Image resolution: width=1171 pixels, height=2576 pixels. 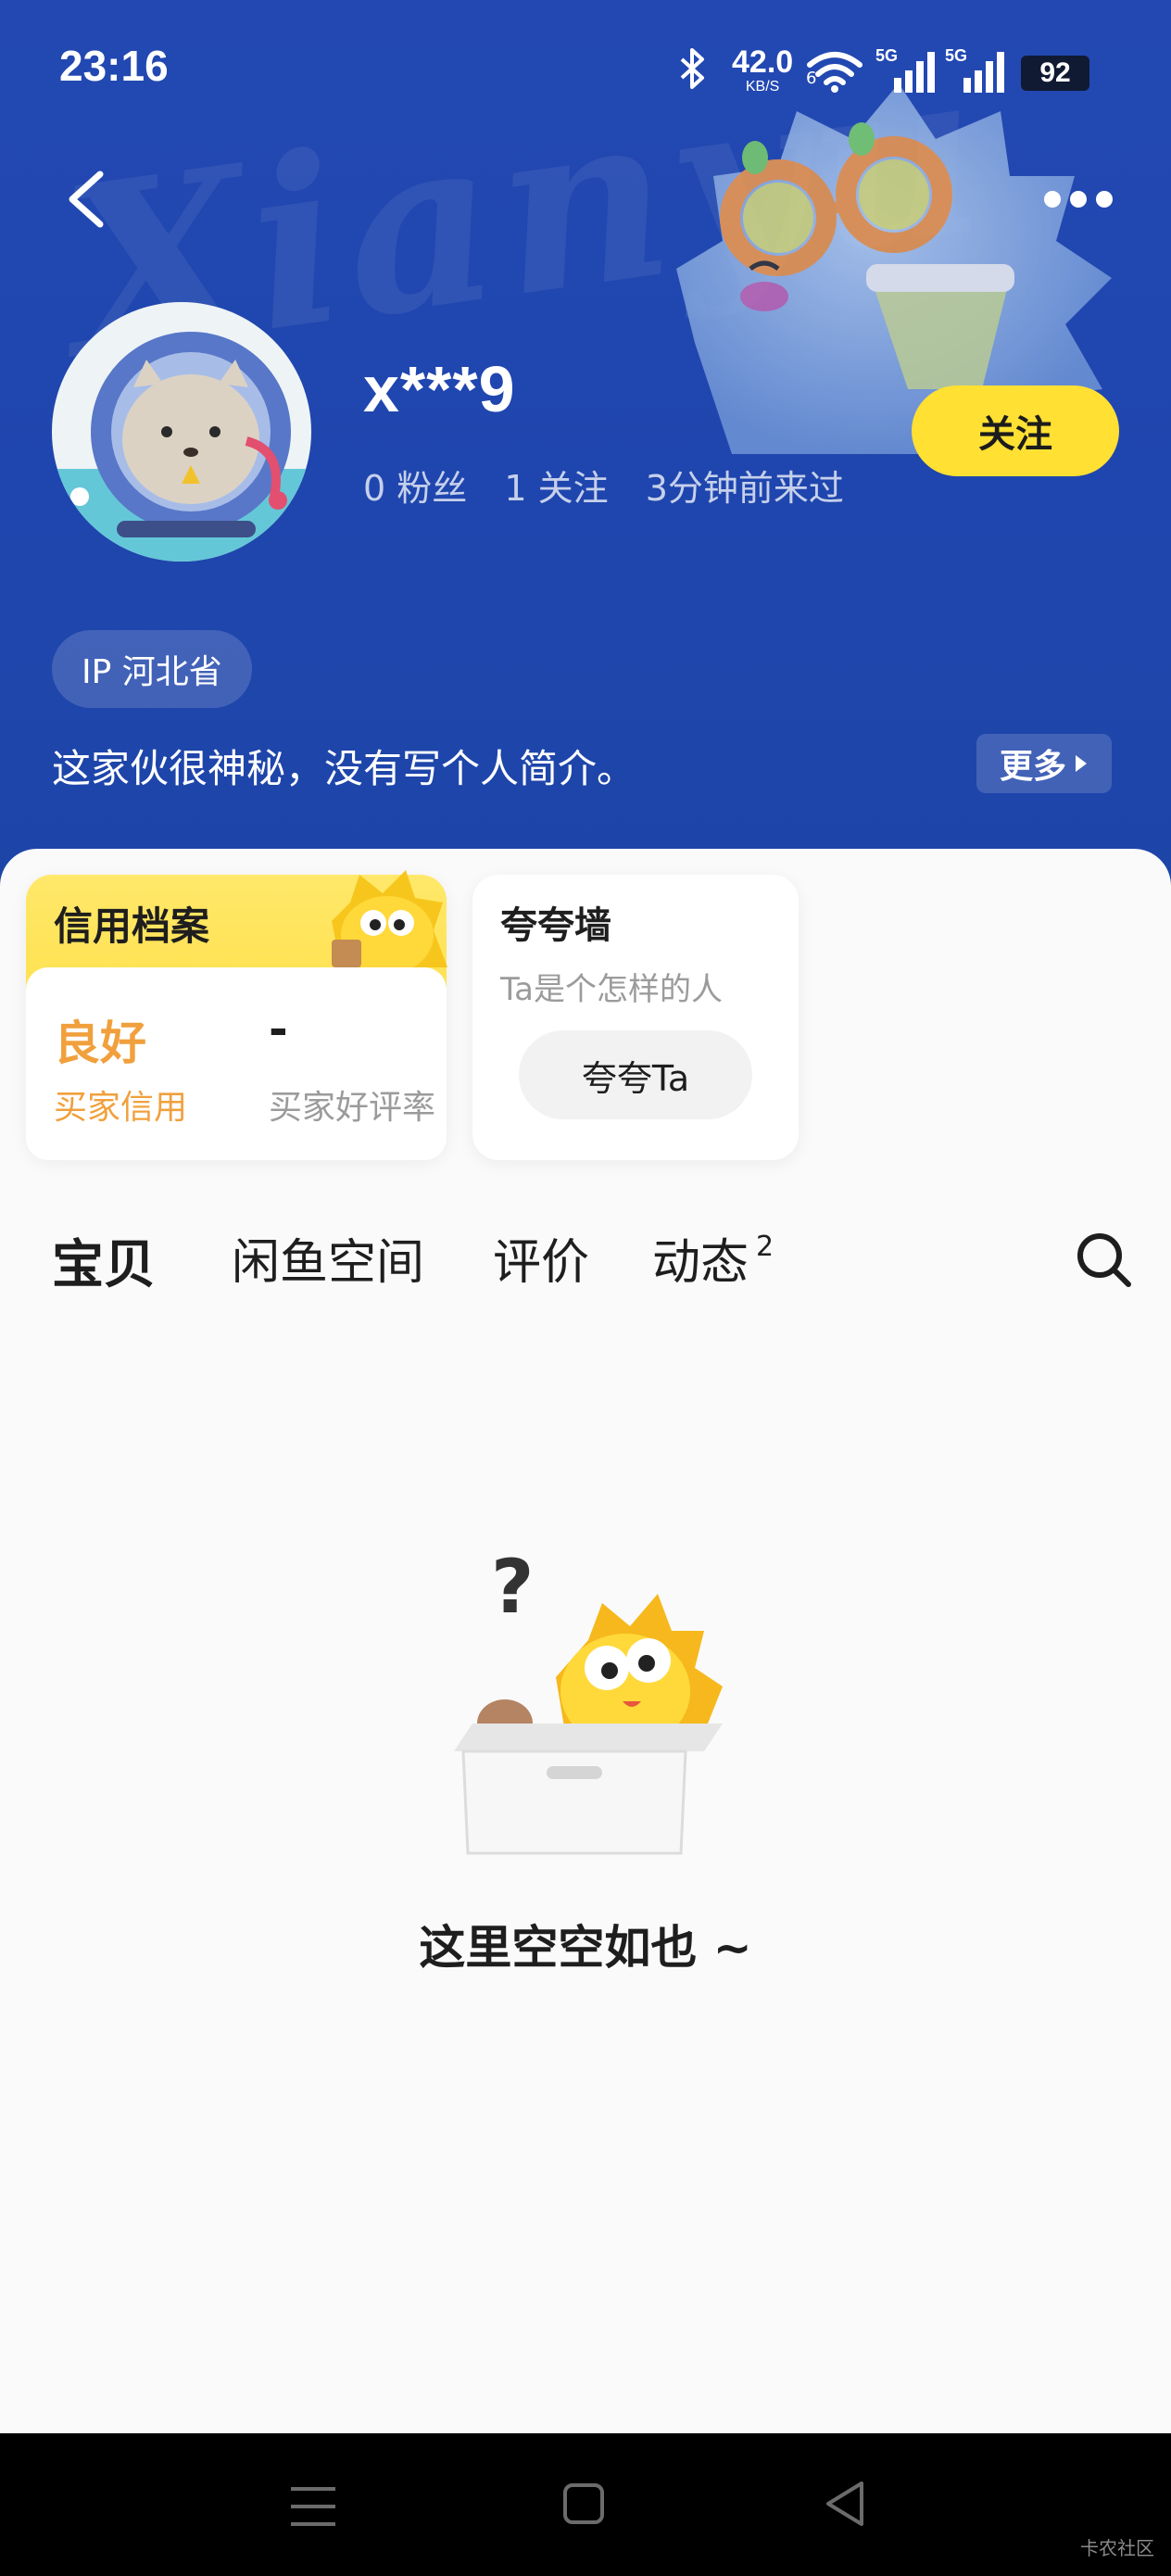 What do you see at coordinates (765, 1247) in the screenshot?
I see `activity-count-badge: 2` at bounding box center [765, 1247].